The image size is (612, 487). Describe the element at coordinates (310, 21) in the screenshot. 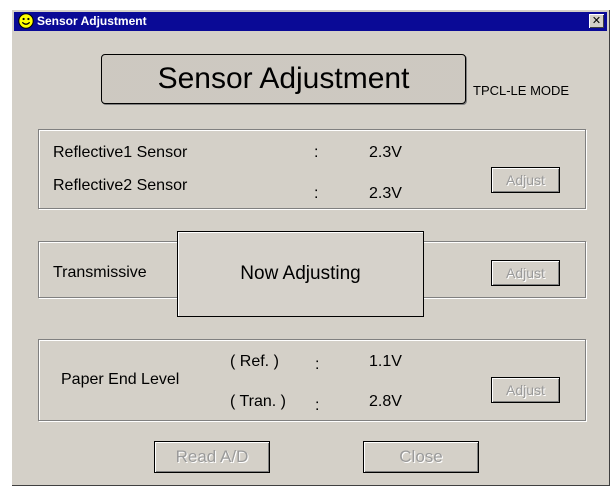

I see `title-bar: Sensor Adjustment ✕` at that location.